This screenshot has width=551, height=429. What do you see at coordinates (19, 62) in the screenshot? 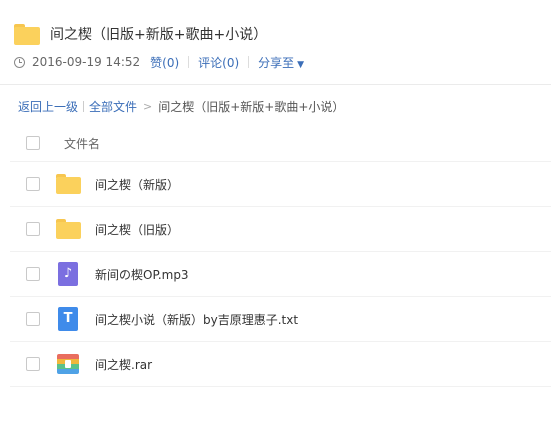
I see `clock-icon` at bounding box center [19, 62].